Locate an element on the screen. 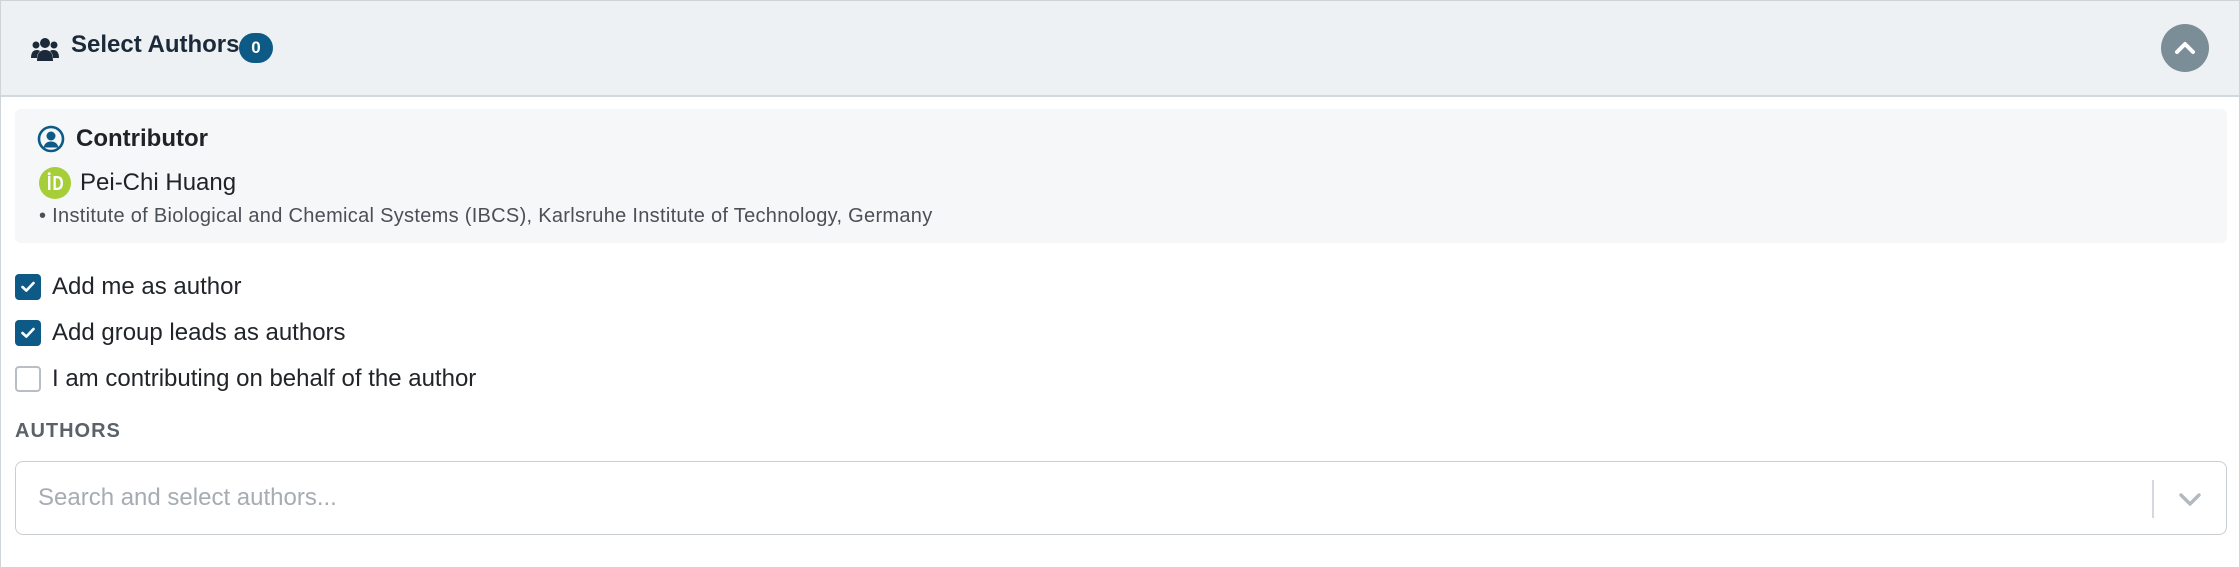 The height and width of the screenshot is (568, 2240). on-behalf-checkbox is located at coordinates (28, 379).